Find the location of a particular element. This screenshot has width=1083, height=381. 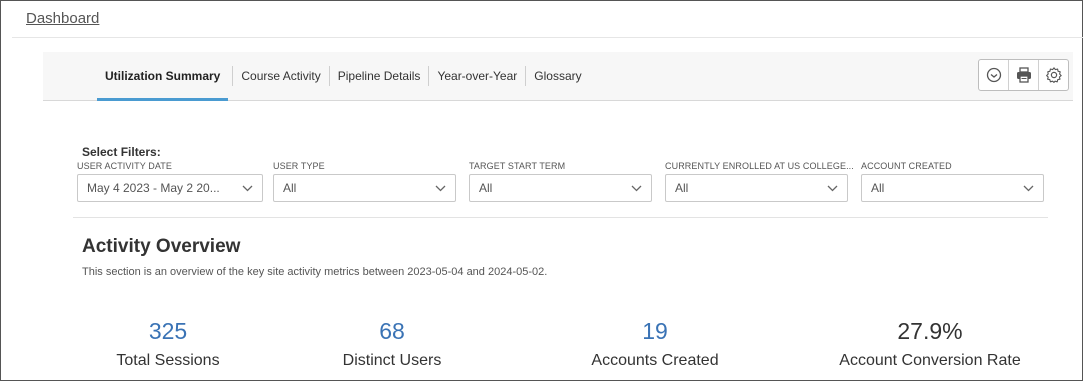

tab-pipeline-details: Pipeline Details is located at coordinates (379, 76).